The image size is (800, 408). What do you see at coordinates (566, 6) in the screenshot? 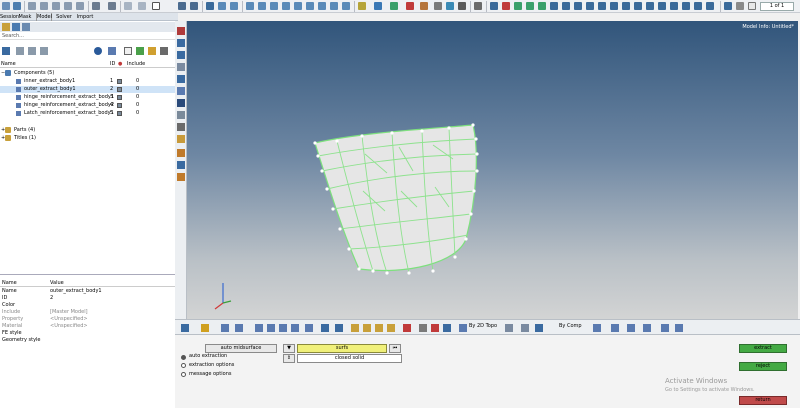
I see `measure2-icon` at bounding box center [566, 6].